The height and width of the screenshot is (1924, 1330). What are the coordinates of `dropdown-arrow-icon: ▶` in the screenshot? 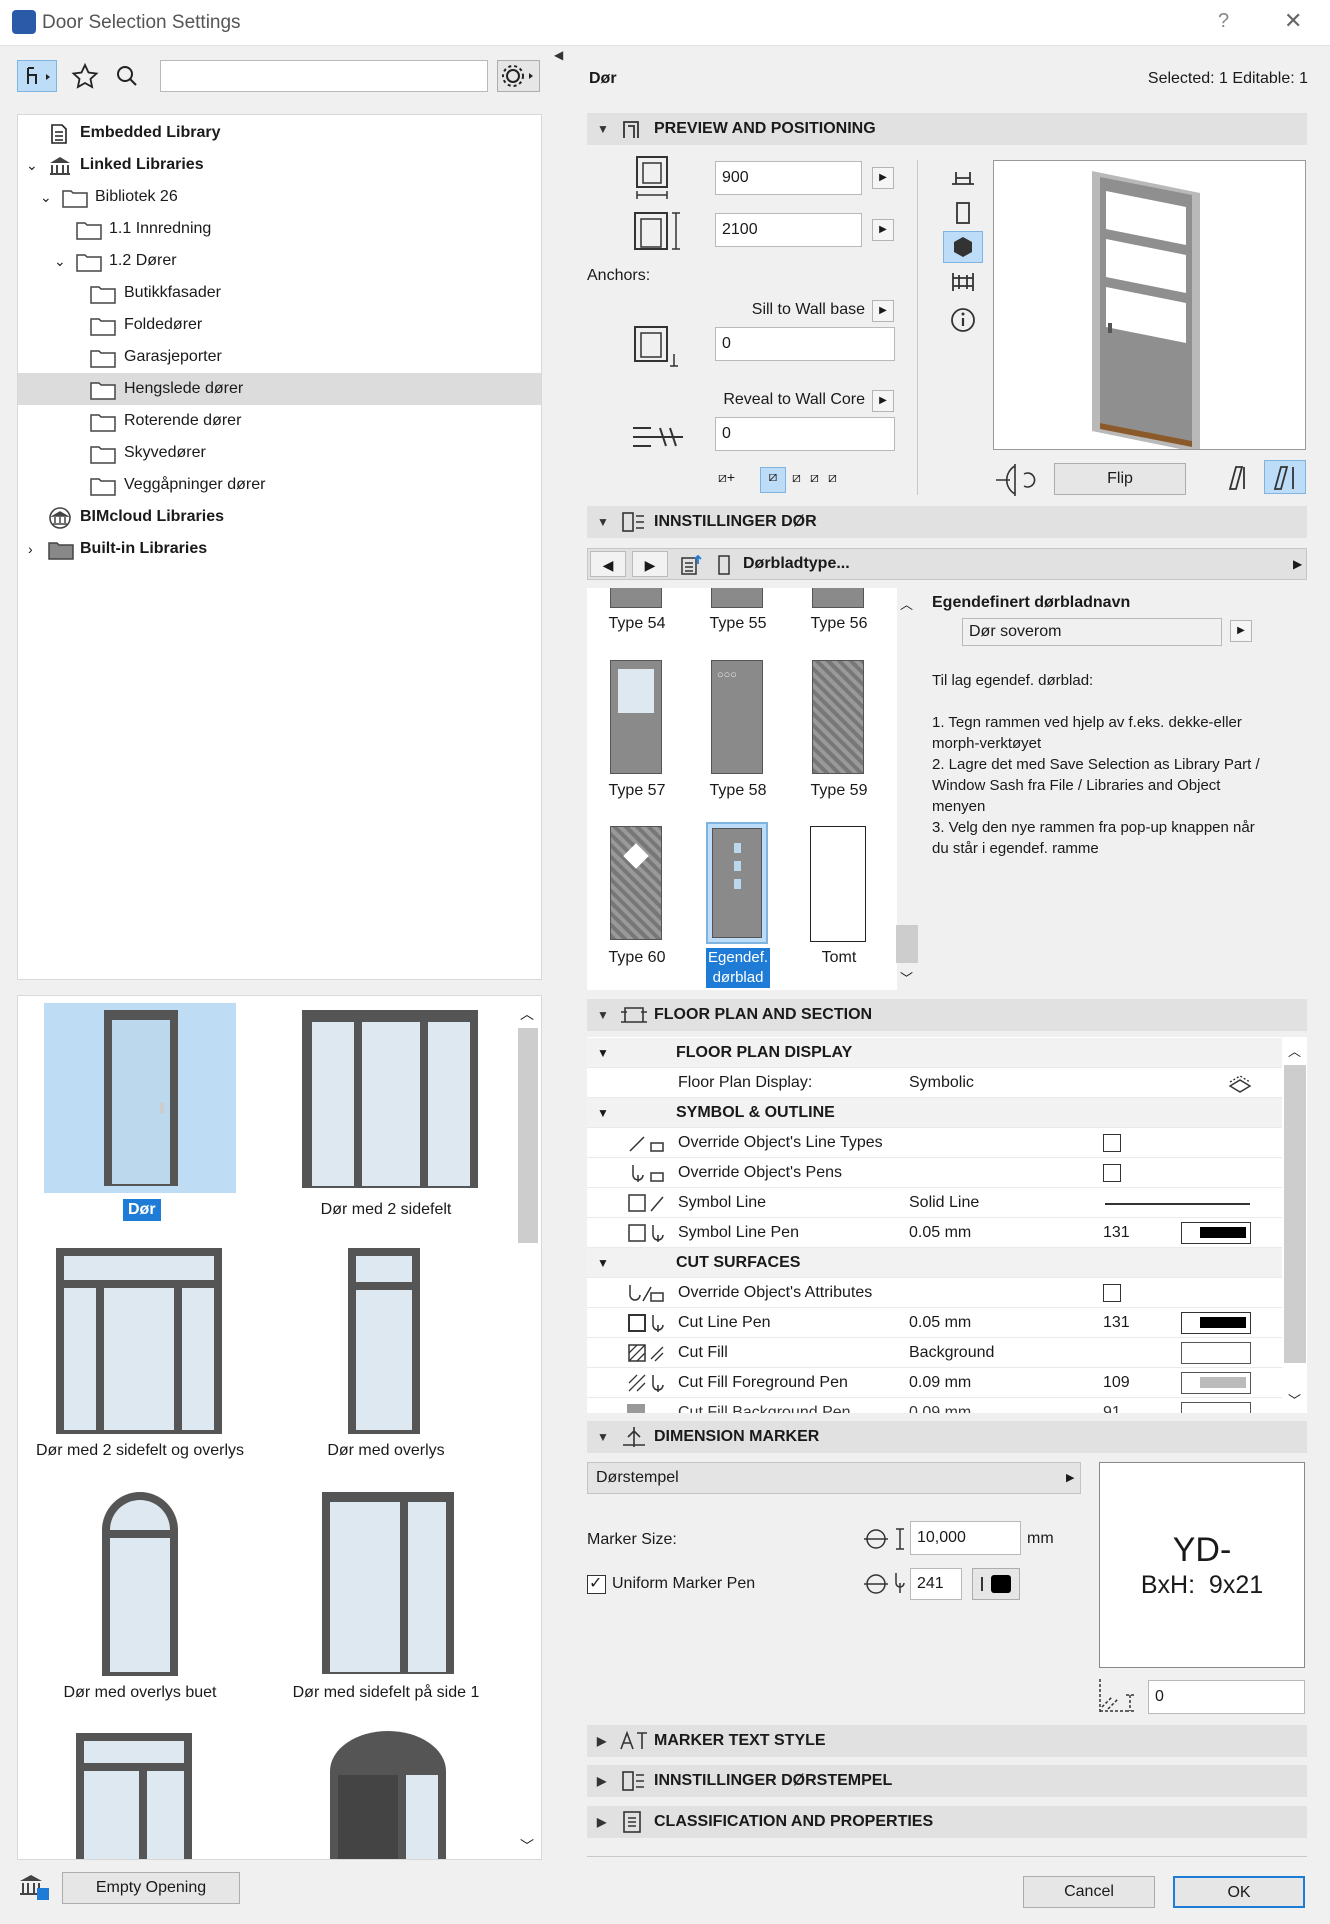 It's located at (1297, 564).